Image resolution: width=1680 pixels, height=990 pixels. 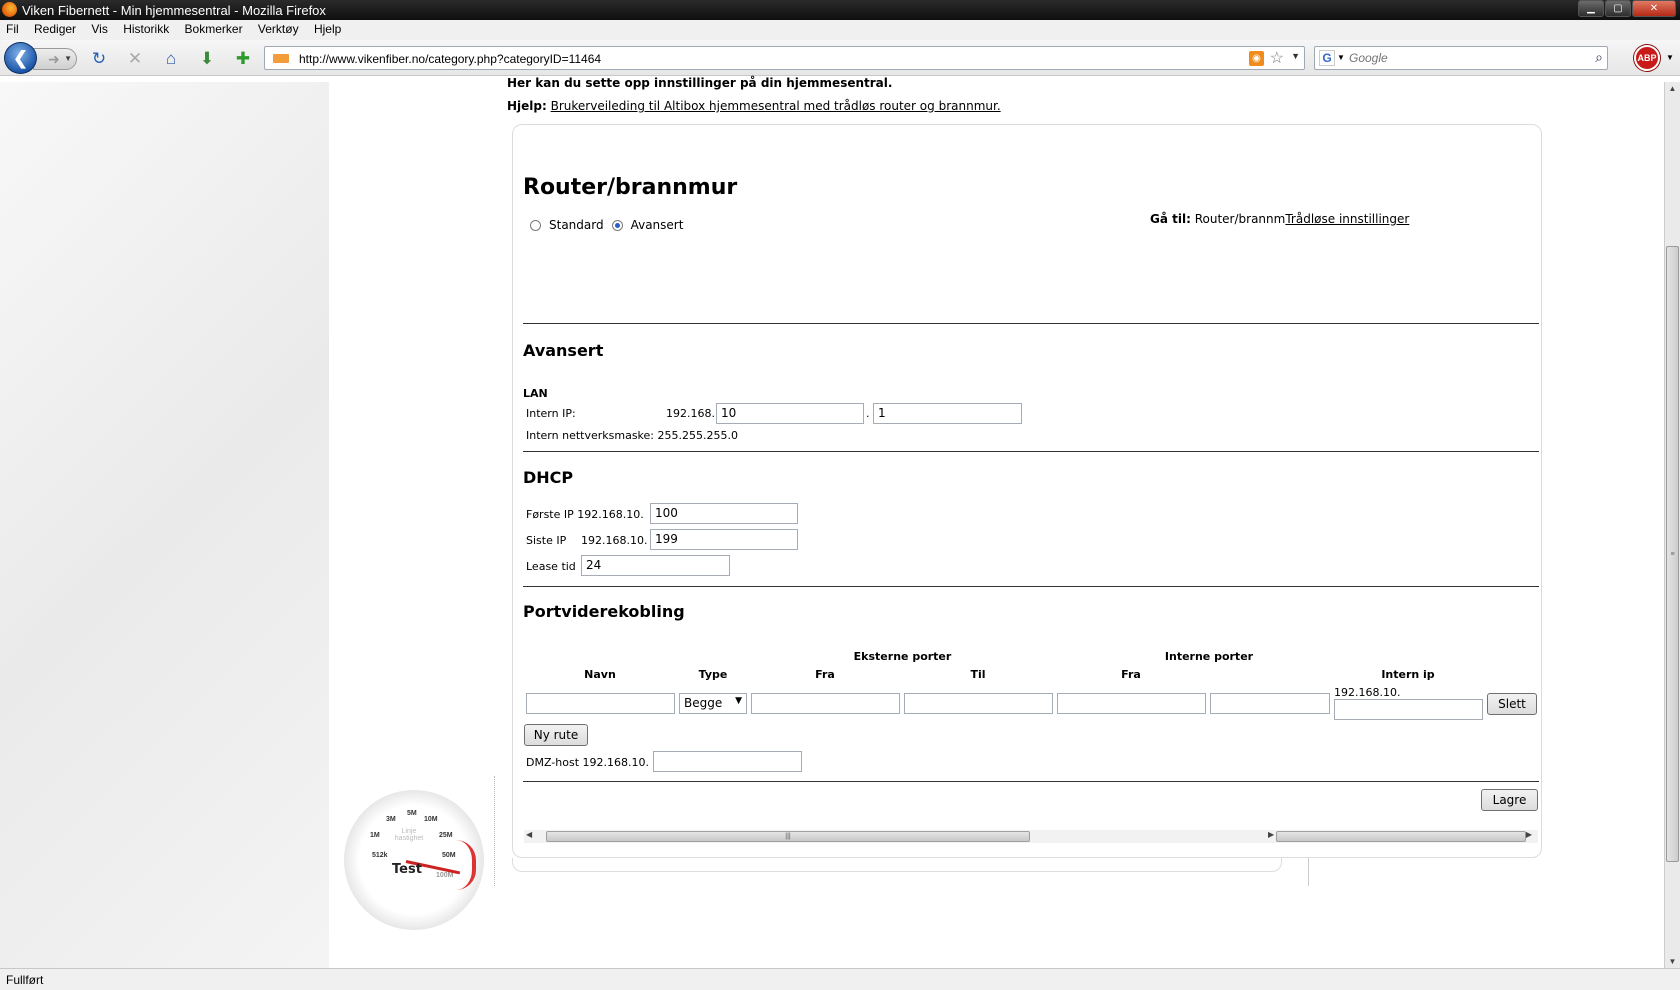 What do you see at coordinates (556, 735) in the screenshot?
I see `new-route-button: Ny rute` at bounding box center [556, 735].